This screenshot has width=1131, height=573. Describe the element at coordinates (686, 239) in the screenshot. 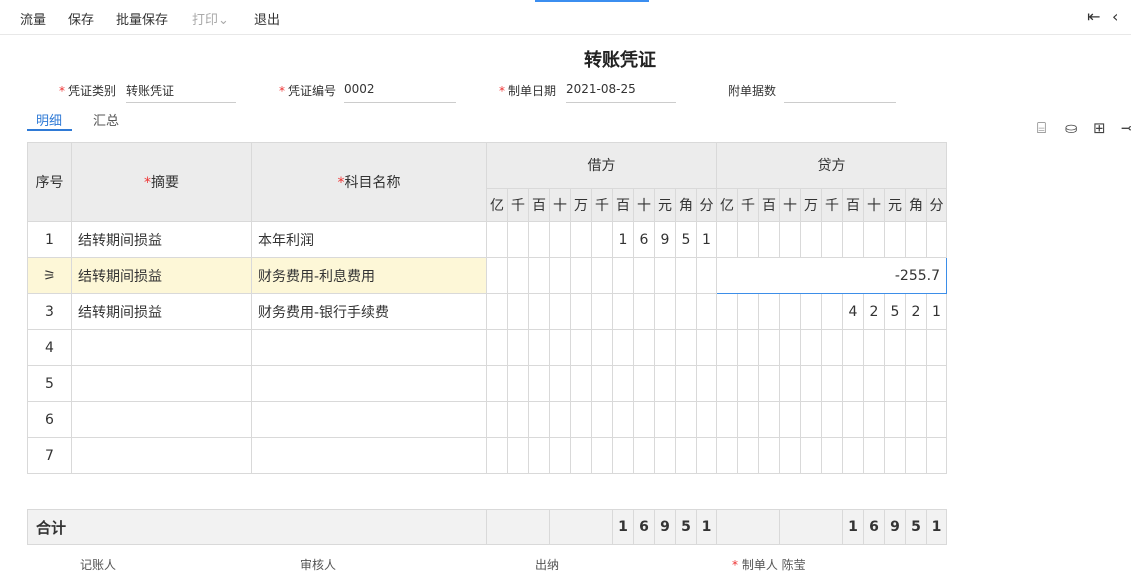

I see `debit-digit: 5` at that location.